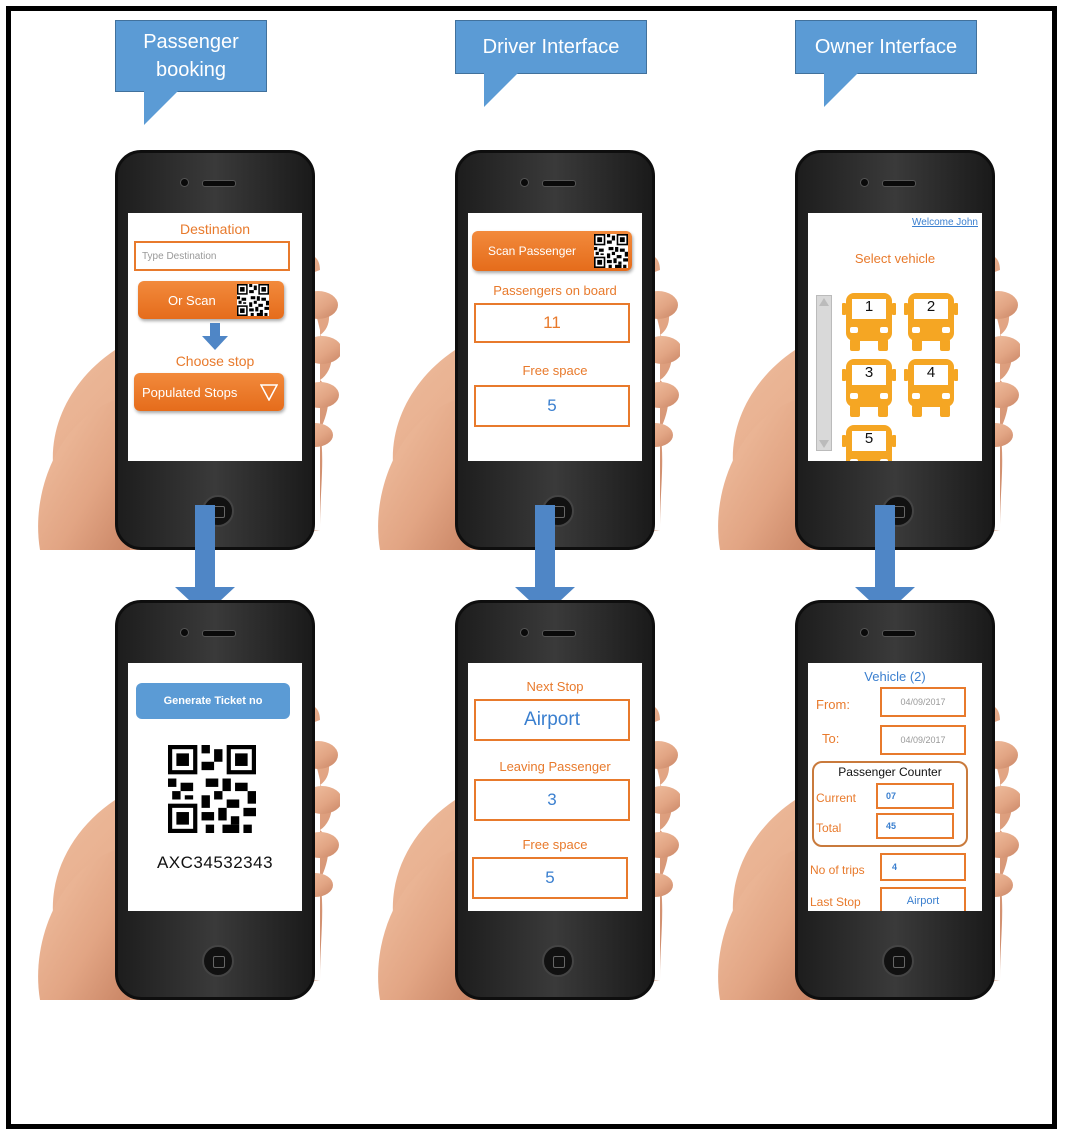 The height and width of the screenshot is (1135, 1067). Describe the element at coordinates (869, 438) in the screenshot. I see `vehicle-number: 5` at that location.